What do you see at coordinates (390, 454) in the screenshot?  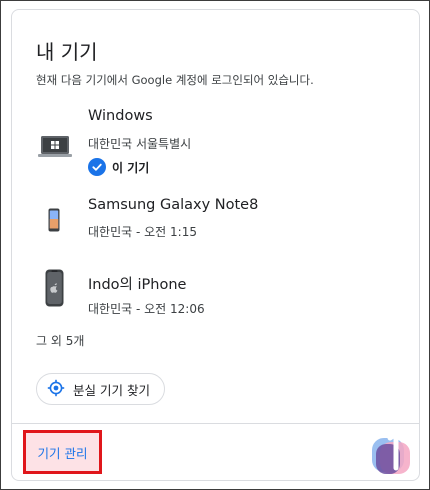 I see `watermark-logo-icon` at bounding box center [390, 454].